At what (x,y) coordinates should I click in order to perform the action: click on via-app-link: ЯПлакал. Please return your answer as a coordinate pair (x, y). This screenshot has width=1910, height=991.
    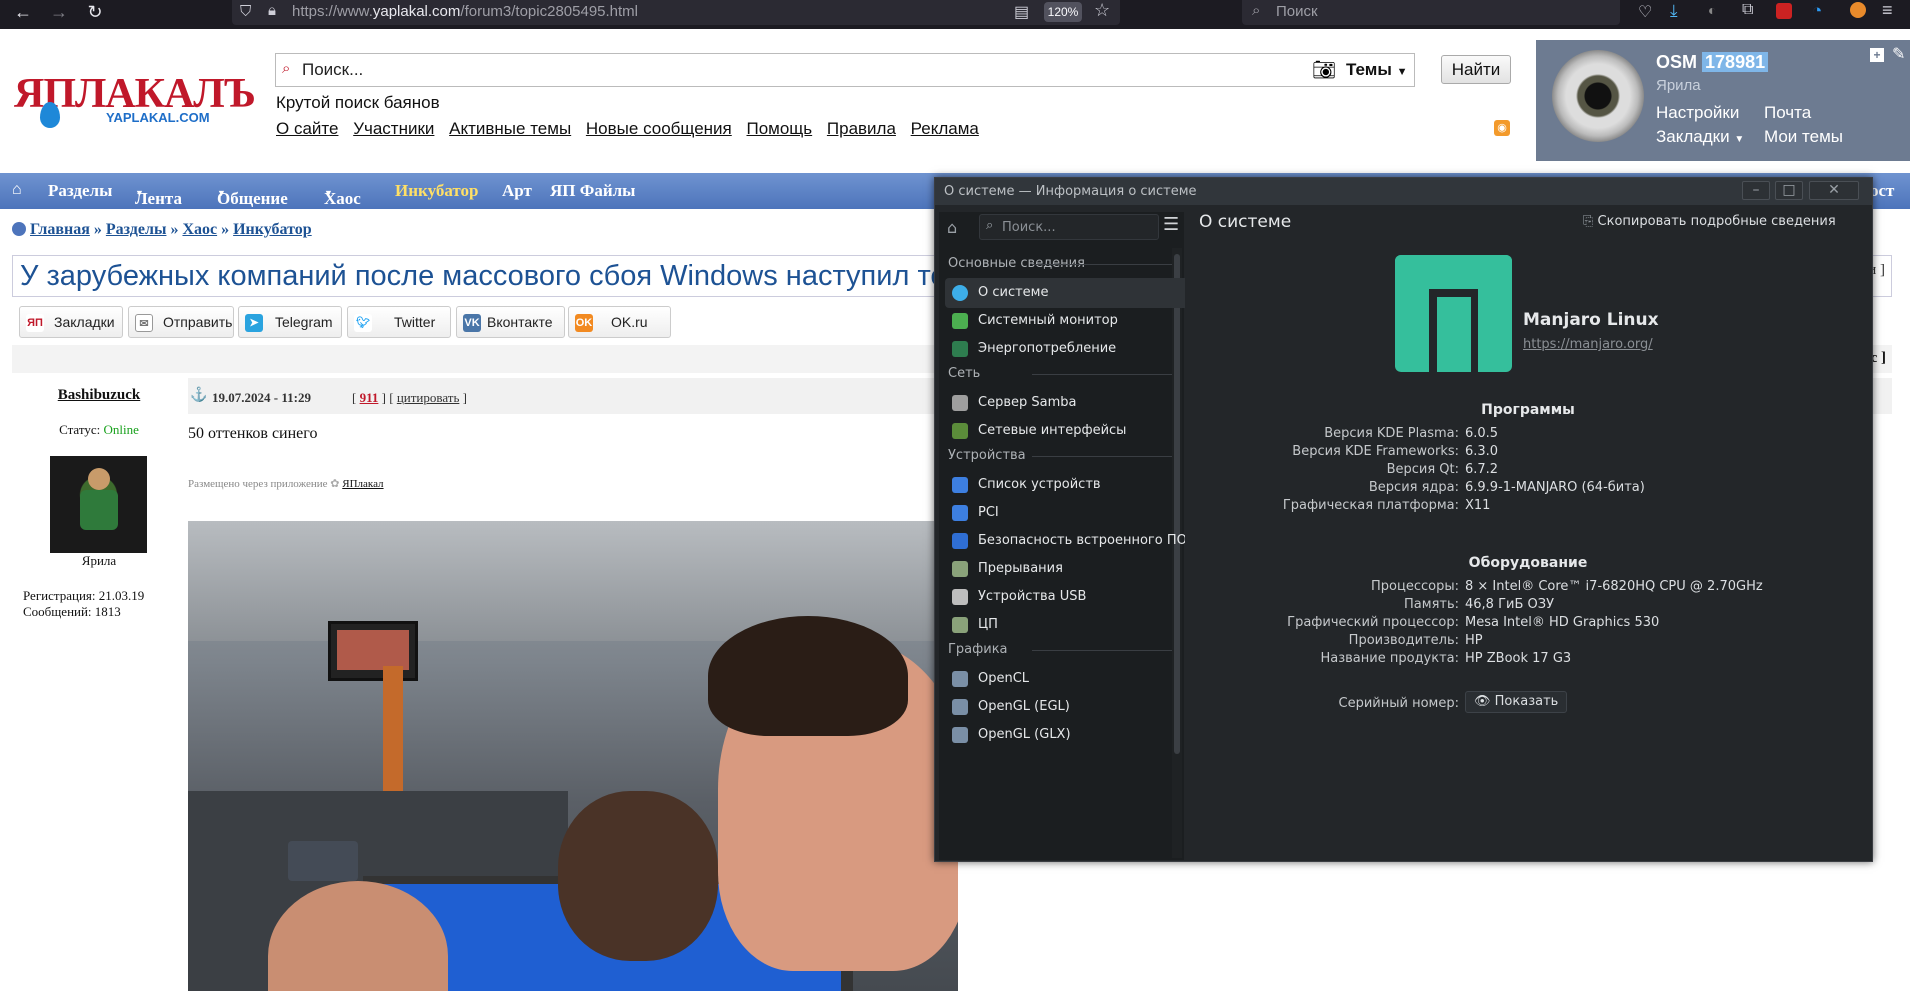
    Looking at the image, I should click on (362, 484).